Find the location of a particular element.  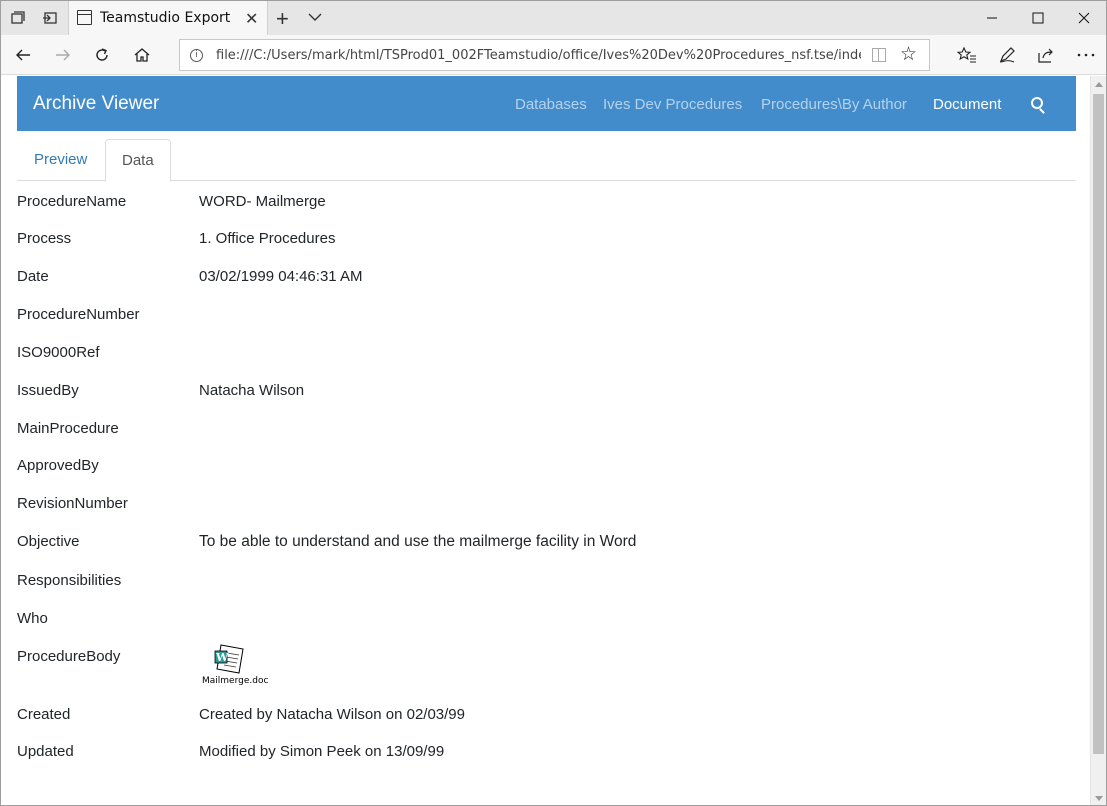

field-value-process: 1. Office Procedures is located at coordinates (267, 238).